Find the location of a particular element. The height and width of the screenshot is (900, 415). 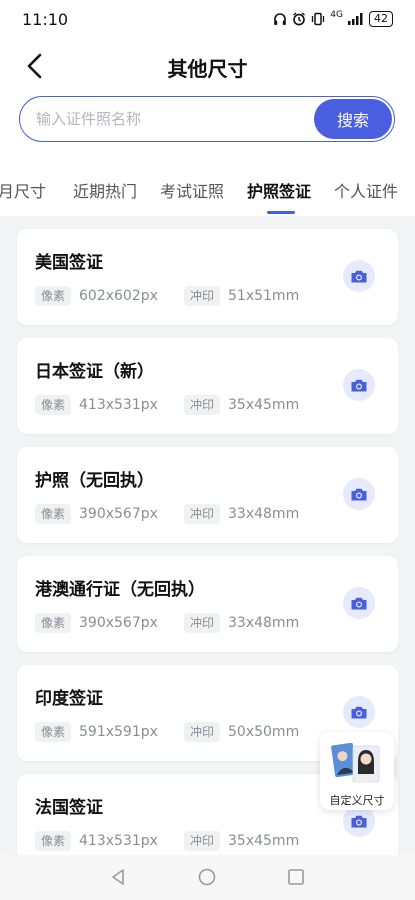

list-item: 港澳通行证（无回执） 像素 390x567px 冲印 33x48mm is located at coordinates (207, 604).